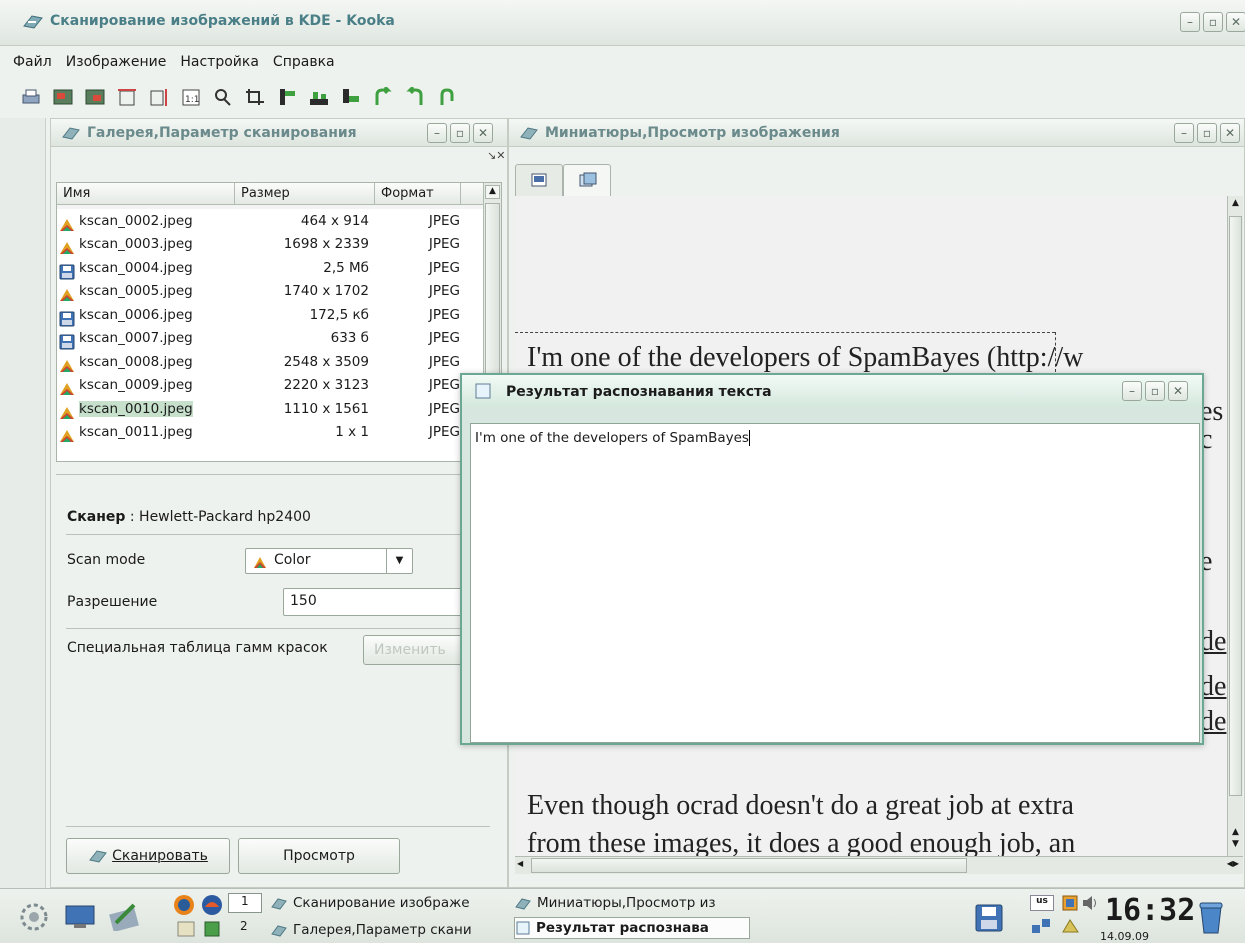 This screenshot has height=943, width=1245. Describe the element at coordinates (279, 292) in the screenshot. I see `file-row: kscan_0005.jpeg 1740 x 1702 JPEG` at that location.